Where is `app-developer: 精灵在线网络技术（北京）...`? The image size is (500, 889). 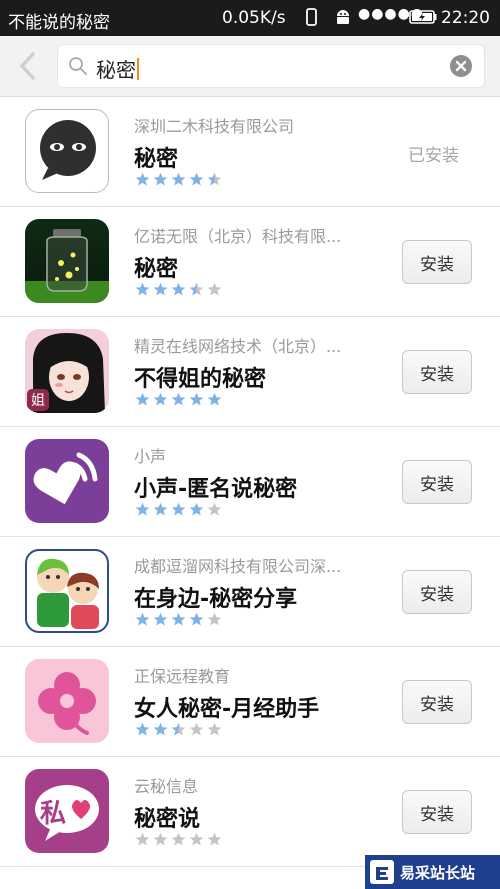 app-developer: 精灵在线网络技术（北京）... is located at coordinates (238, 346).